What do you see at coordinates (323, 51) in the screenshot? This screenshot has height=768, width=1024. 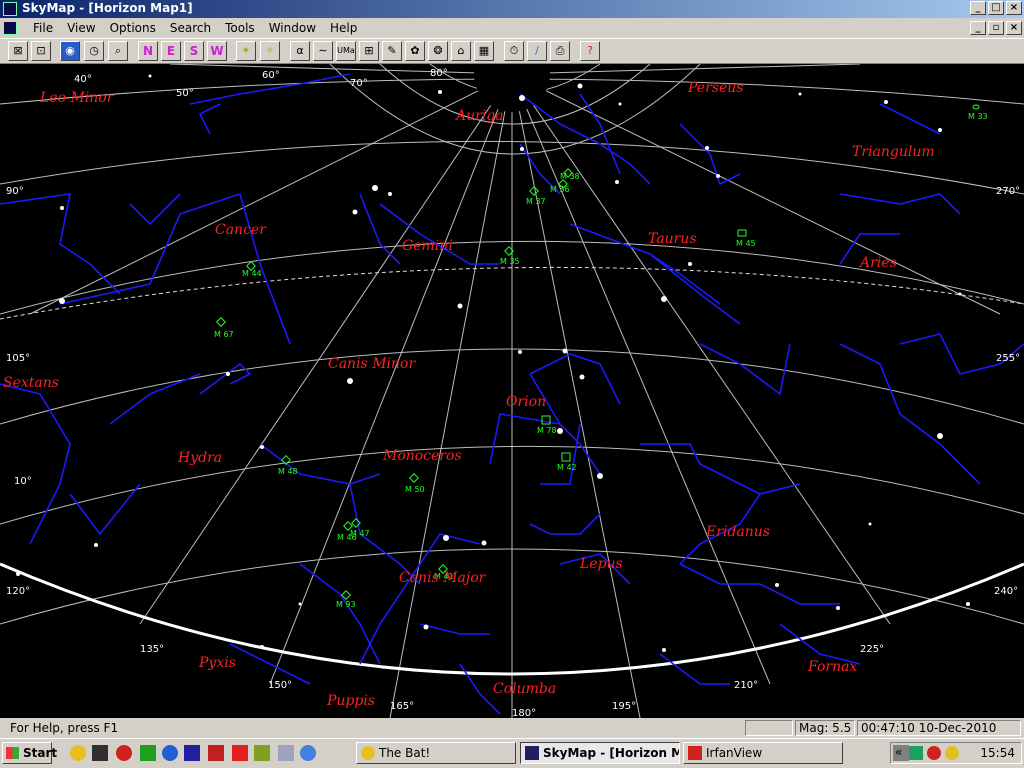 I see `milky-way-icon: ∼` at bounding box center [323, 51].